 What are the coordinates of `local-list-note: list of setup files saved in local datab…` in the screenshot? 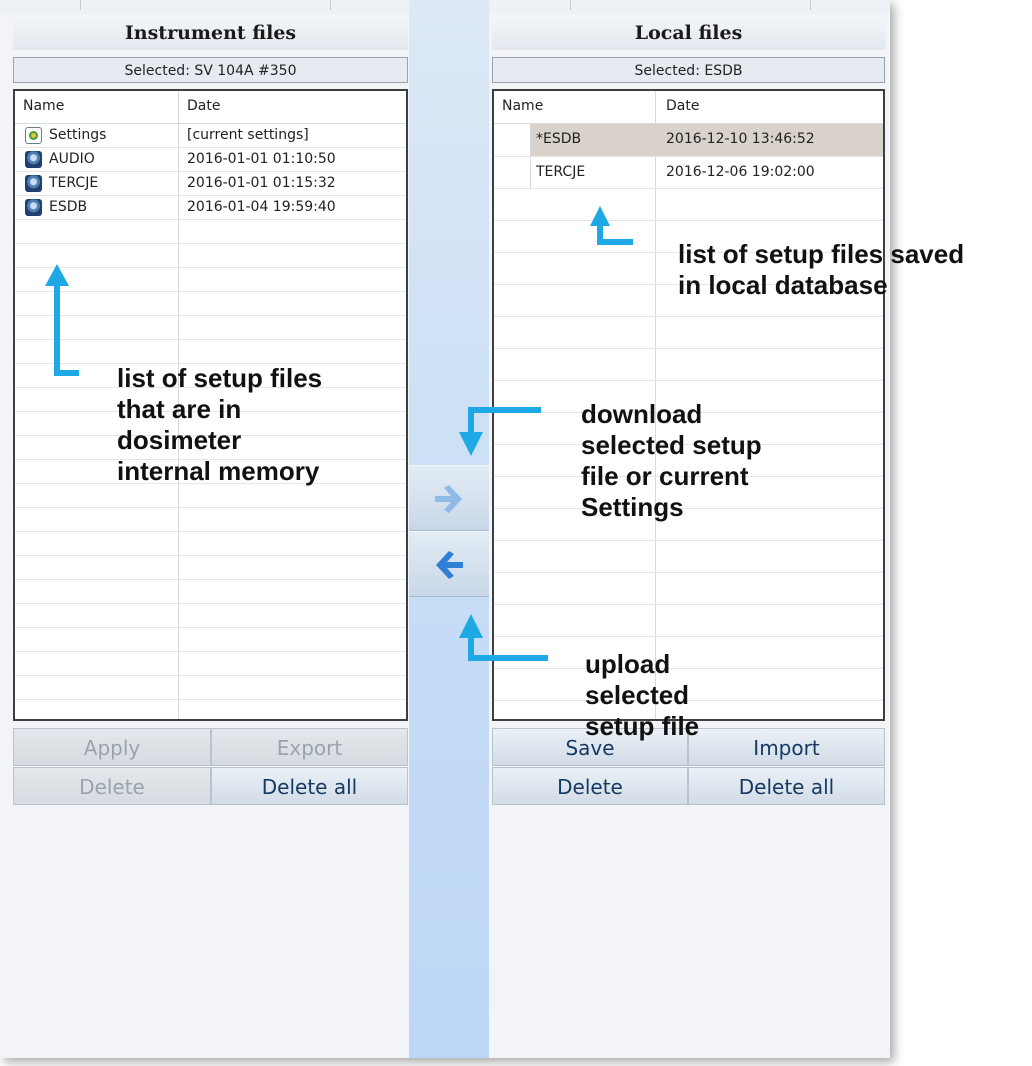 It's located at (821, 269).